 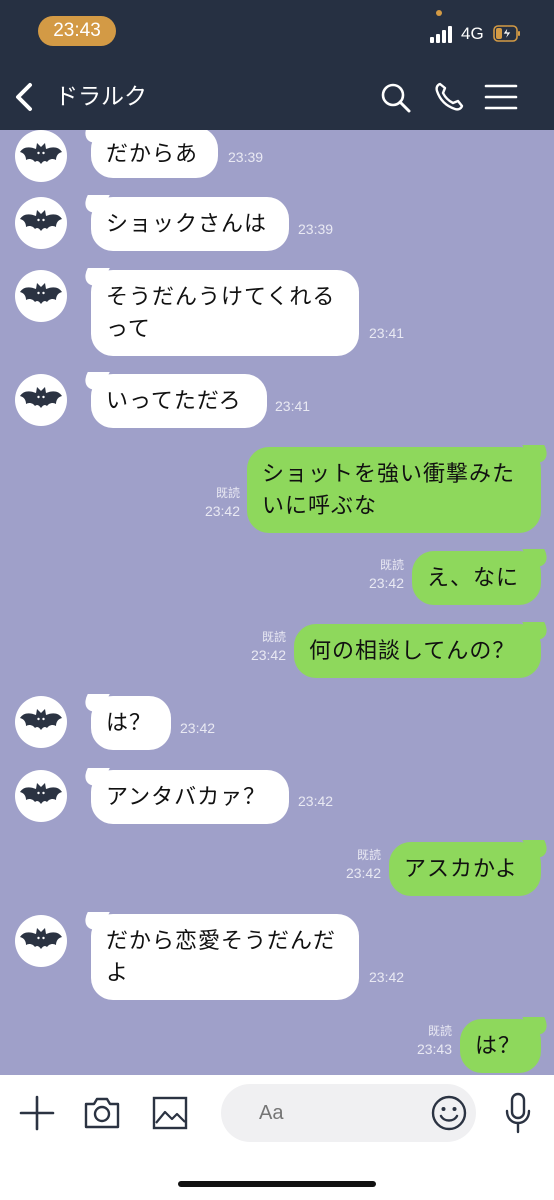 I want to click on message-bubble-outgoing: ショットを強い衝撃みた いに呼ぶな, so click(x=394, y=490).